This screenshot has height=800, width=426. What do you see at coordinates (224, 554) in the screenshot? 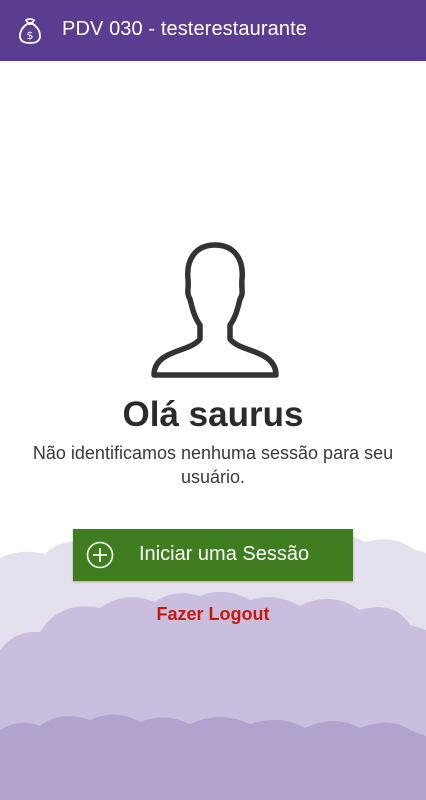
I see `start-session-label: Iniciar uma Sessão` at bounding box center [224, 554].